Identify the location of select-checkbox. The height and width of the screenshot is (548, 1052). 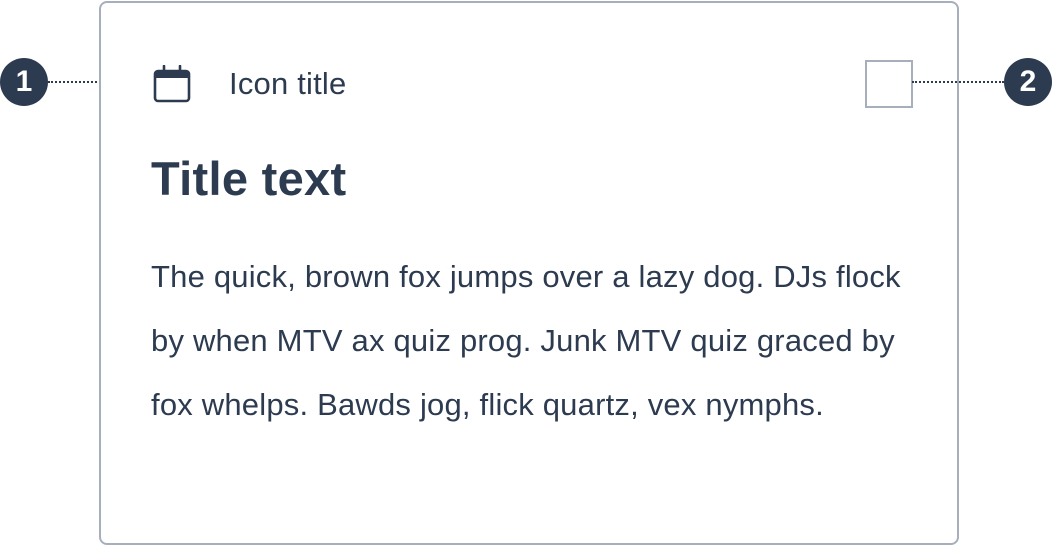
(889, 84).